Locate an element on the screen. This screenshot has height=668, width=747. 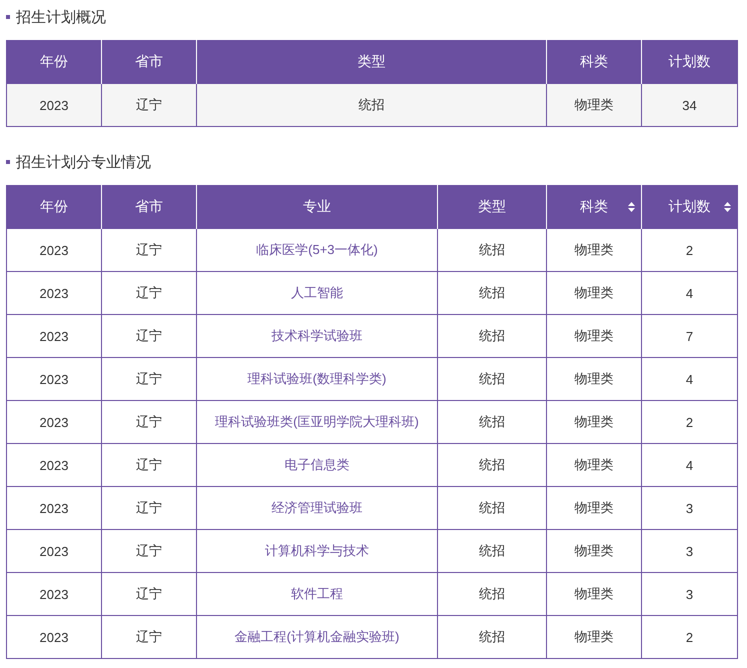
major-link: 技术科学试验班 is located at coordinates (317, 335).